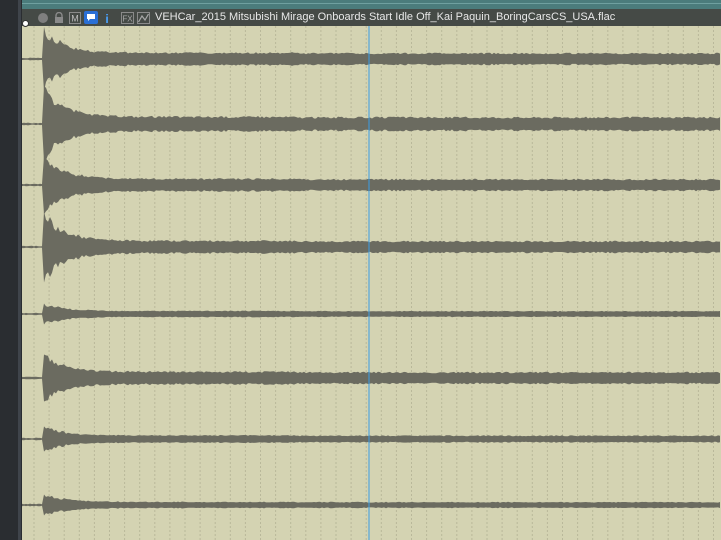  I want to click on notes-icon, so click(91, 18).